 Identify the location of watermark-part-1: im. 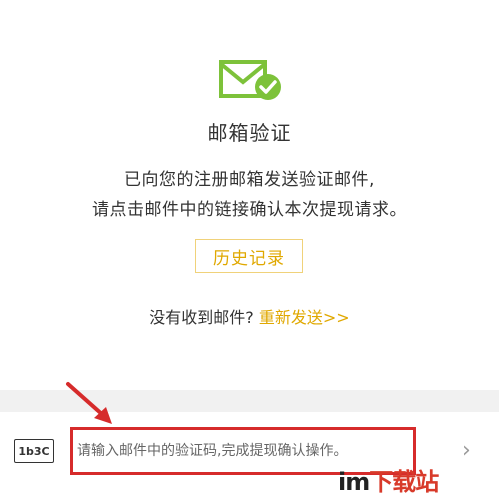
(354, 482).